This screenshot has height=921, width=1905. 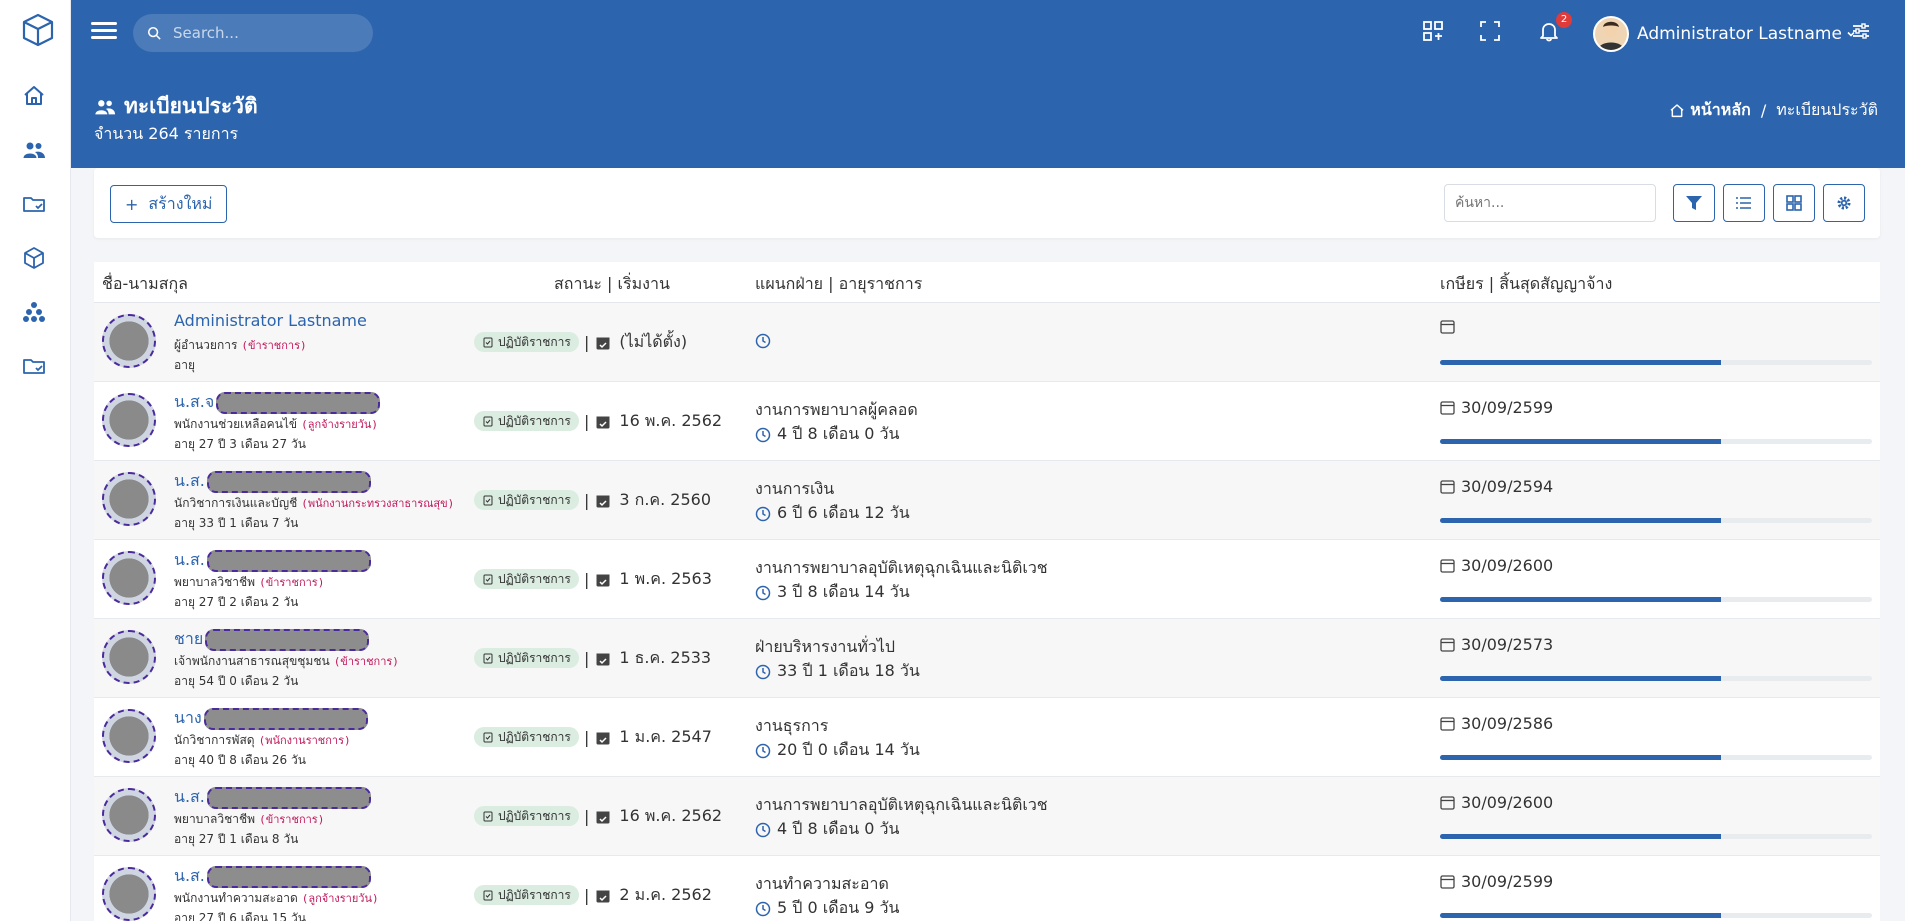 I want to click on global-search, so click(x=253, y=33).